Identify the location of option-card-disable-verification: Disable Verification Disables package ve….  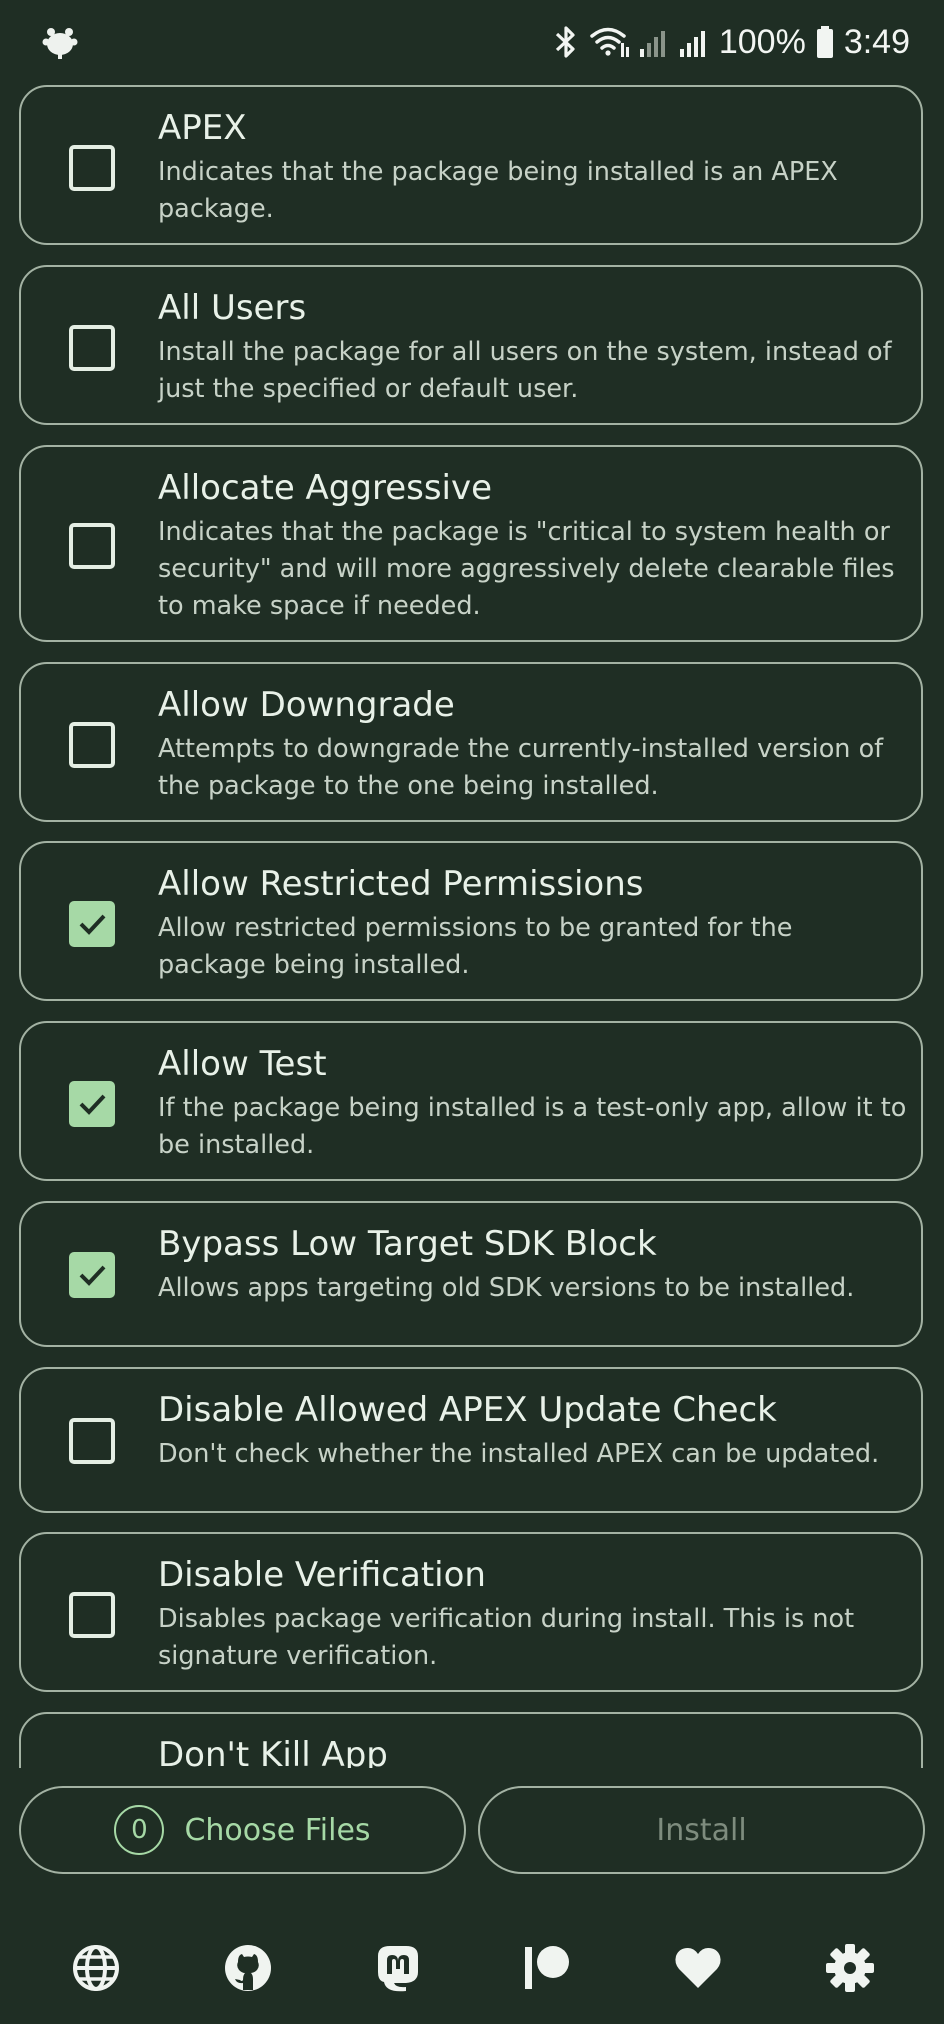
(471, 1612).